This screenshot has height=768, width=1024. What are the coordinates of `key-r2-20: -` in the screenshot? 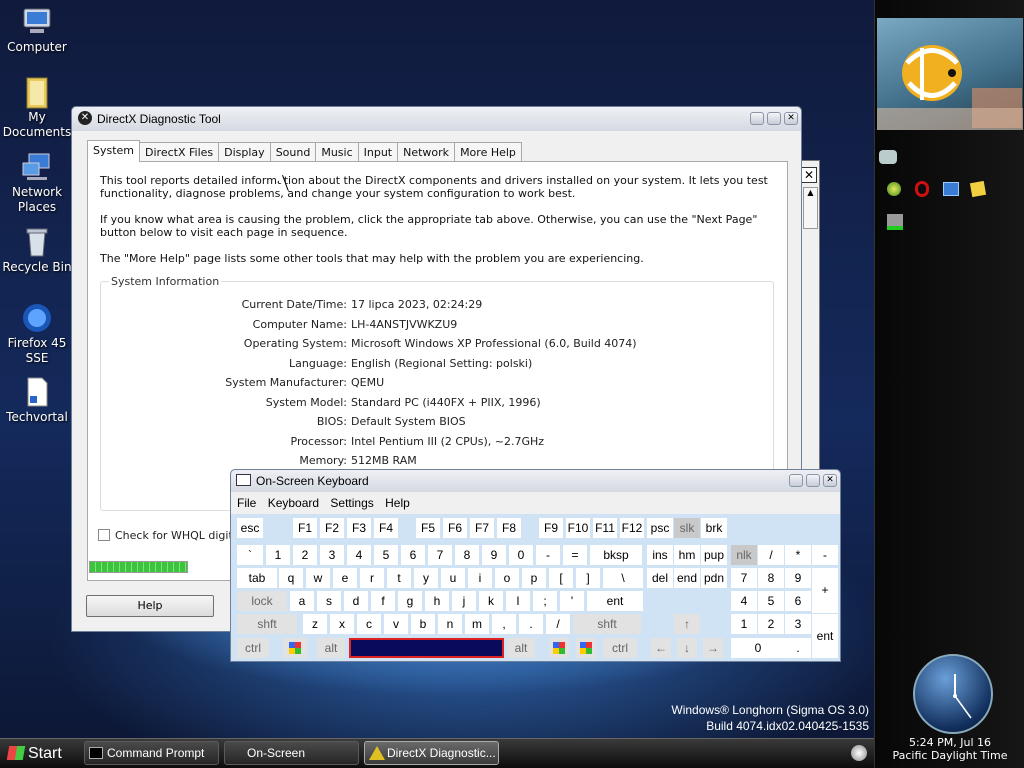 It's located at (825, 555).